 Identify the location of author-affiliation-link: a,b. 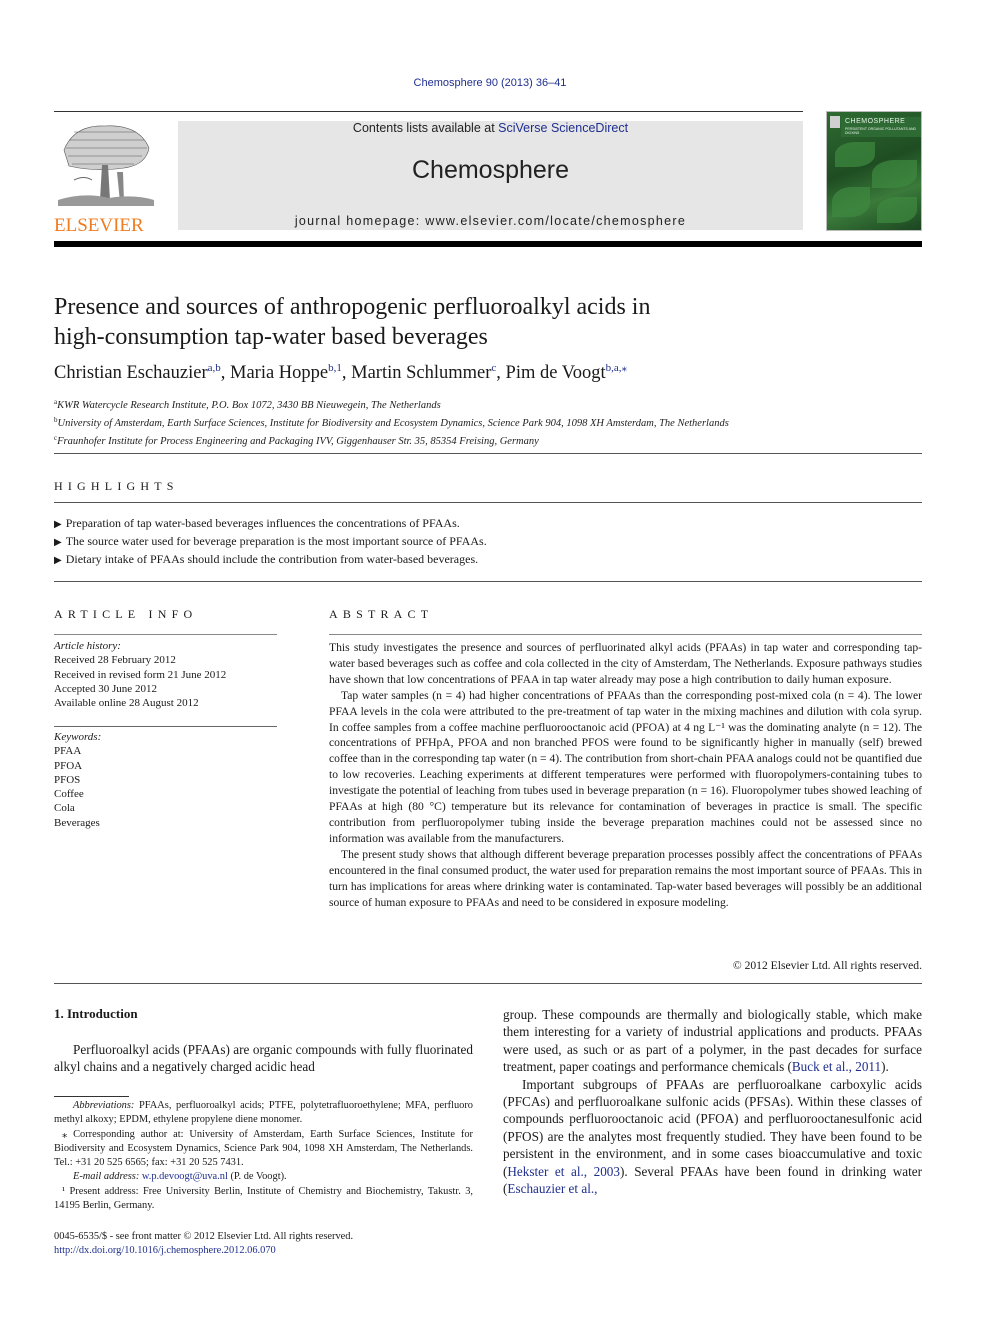
(214, 368).